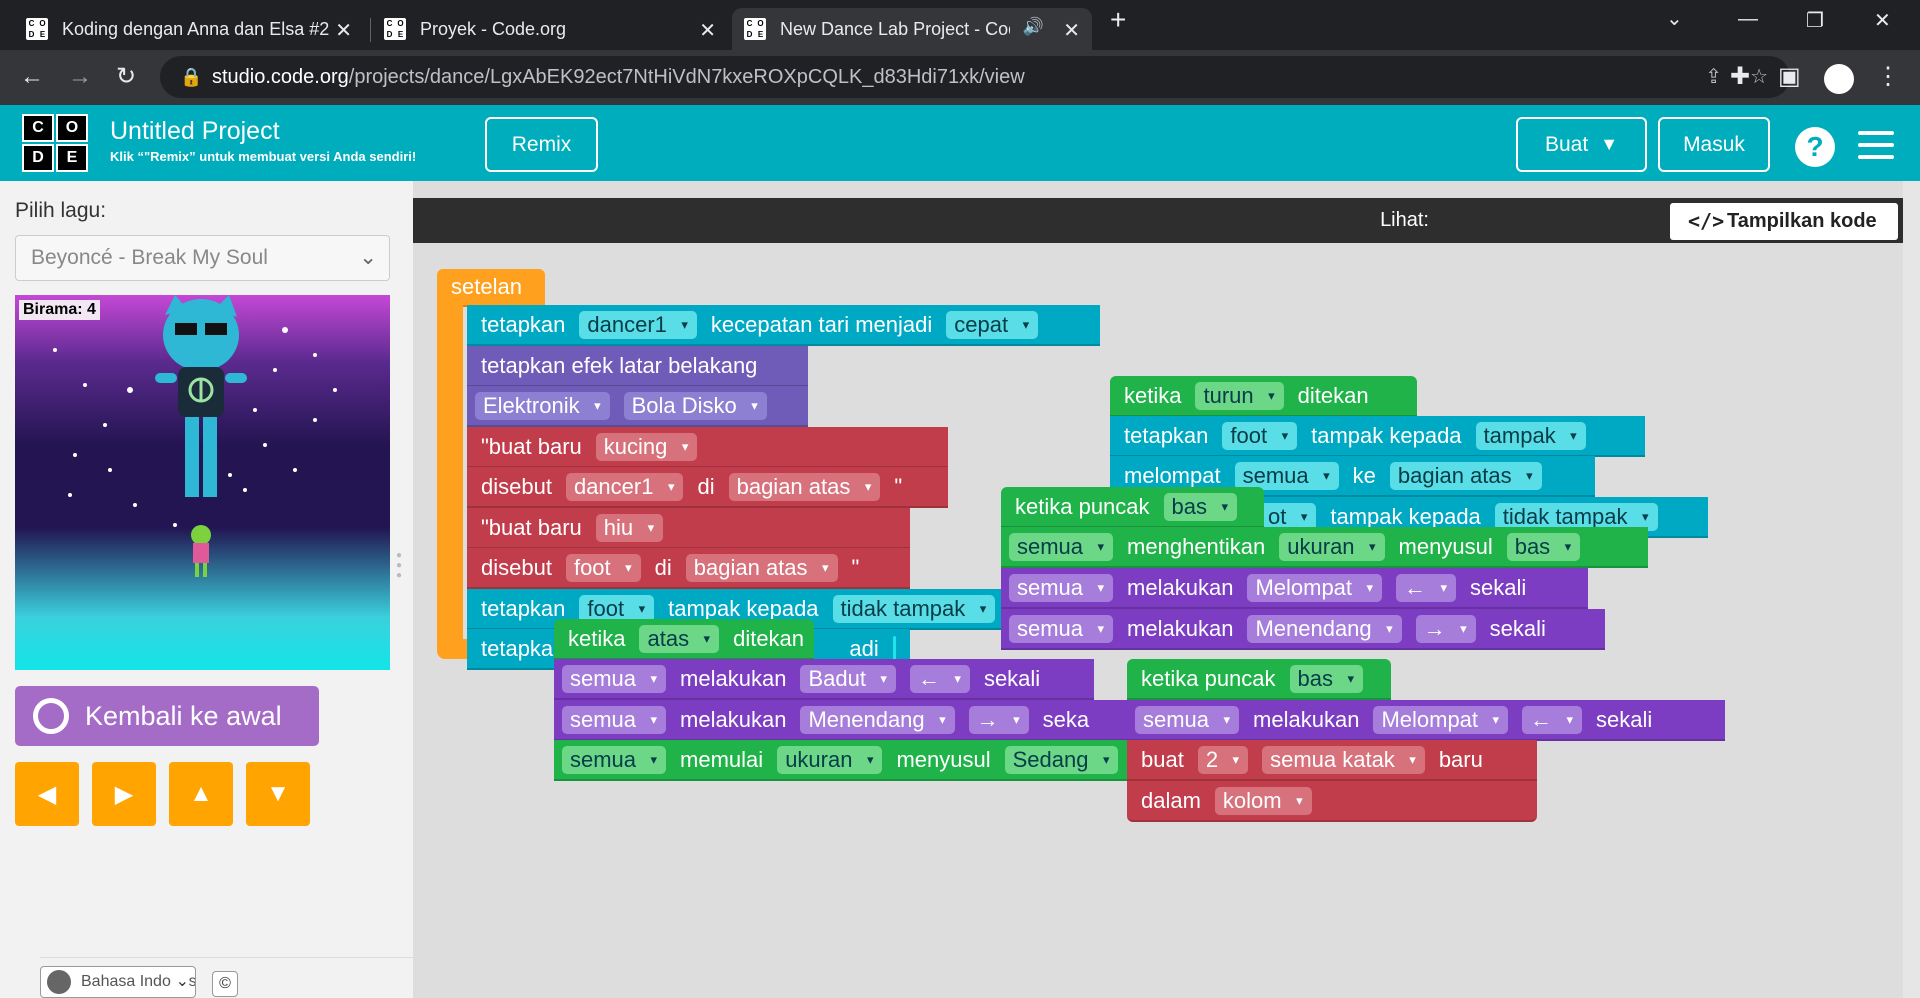 This screenshot has width=1920, height=998. Describe the element at coordinates (1714, 144) in the screenshot. I see `sign-in-button: Masuk` at that location.